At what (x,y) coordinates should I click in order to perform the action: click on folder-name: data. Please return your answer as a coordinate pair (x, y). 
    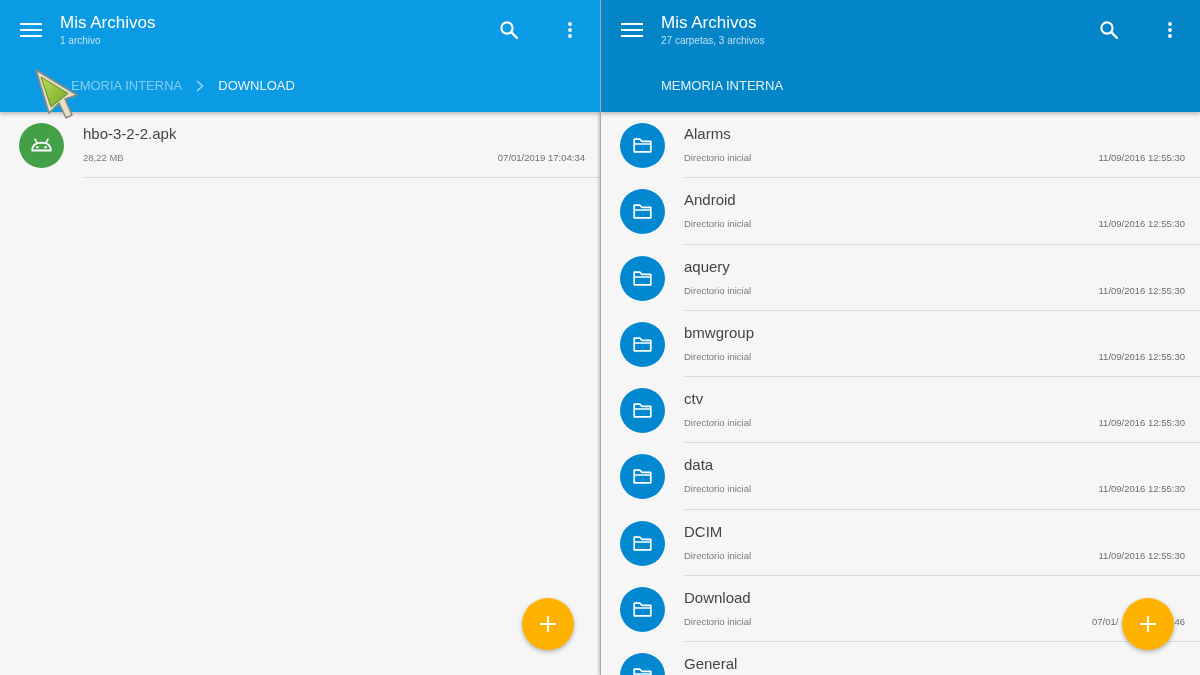
    Looking at the image, I should click on (699, 465).